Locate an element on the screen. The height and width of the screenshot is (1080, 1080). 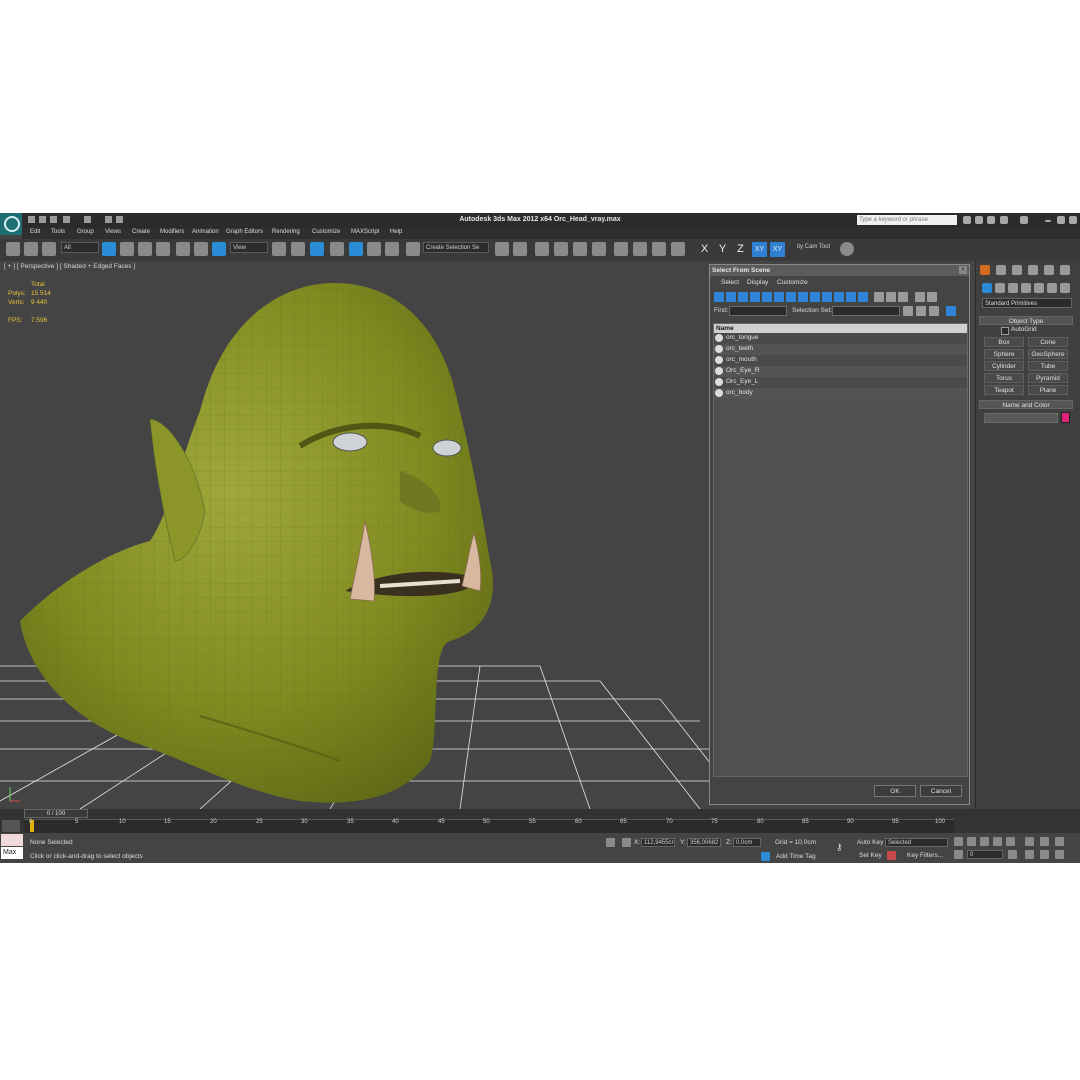
set-key-button: Set Key is located at coordinates (870, 855).